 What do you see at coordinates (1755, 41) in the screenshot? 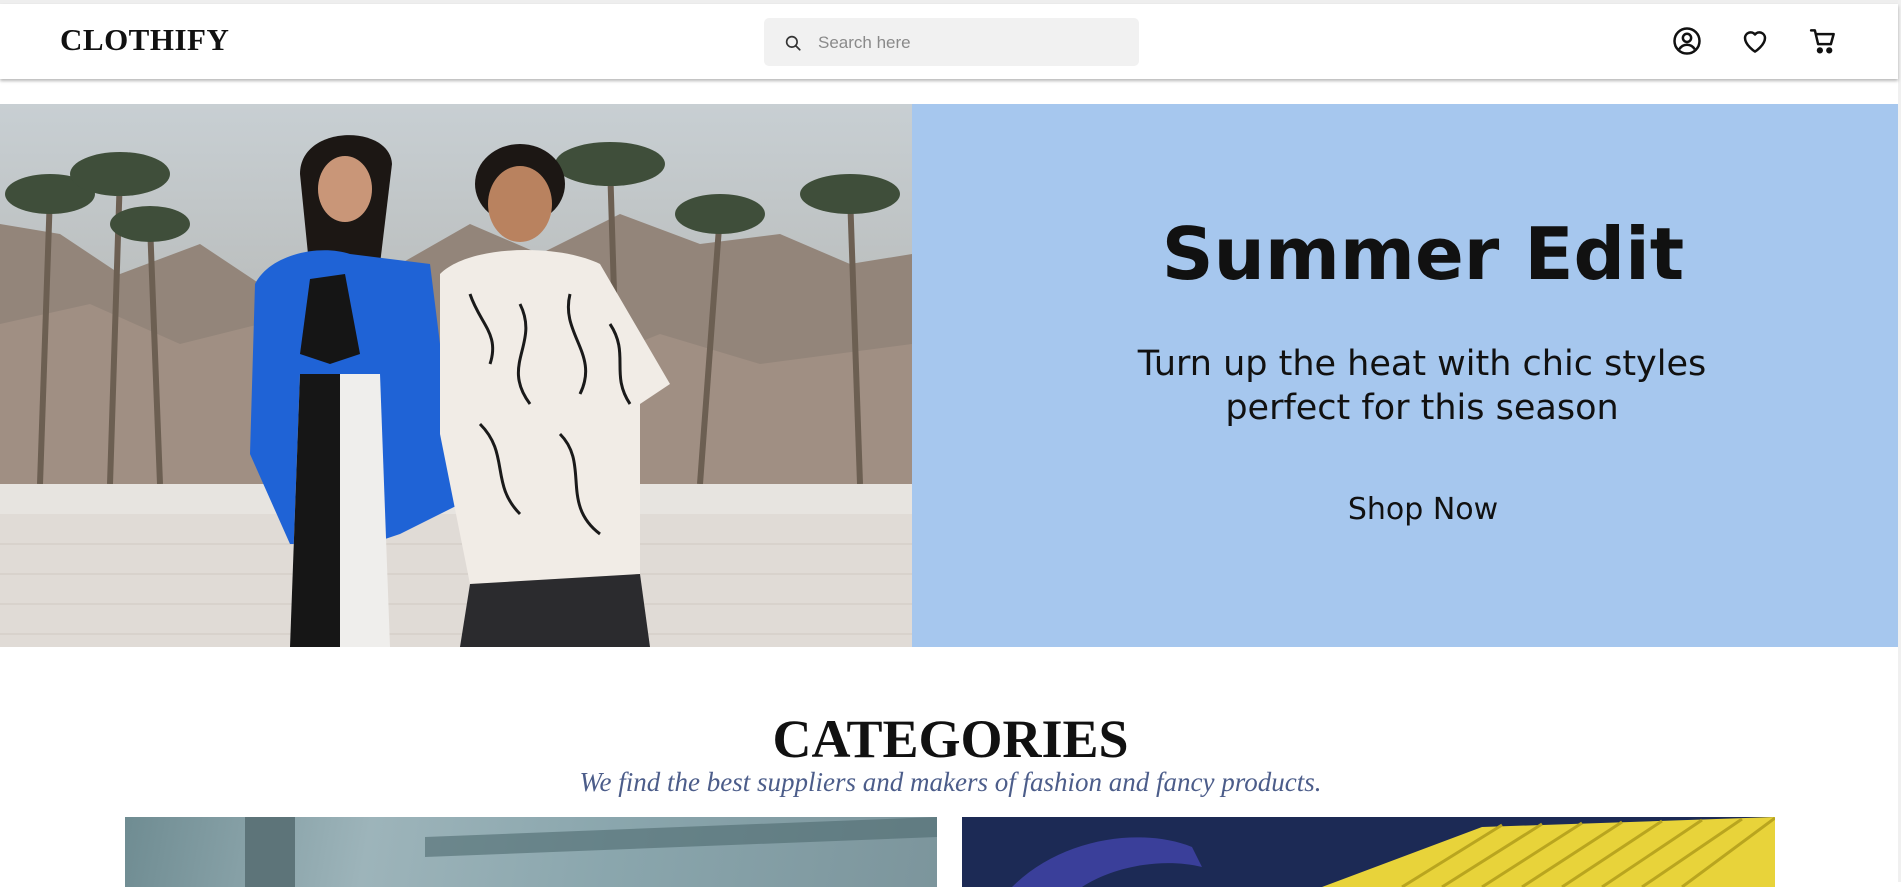
I see `heart-icon` at bounding box center [1755, 41].